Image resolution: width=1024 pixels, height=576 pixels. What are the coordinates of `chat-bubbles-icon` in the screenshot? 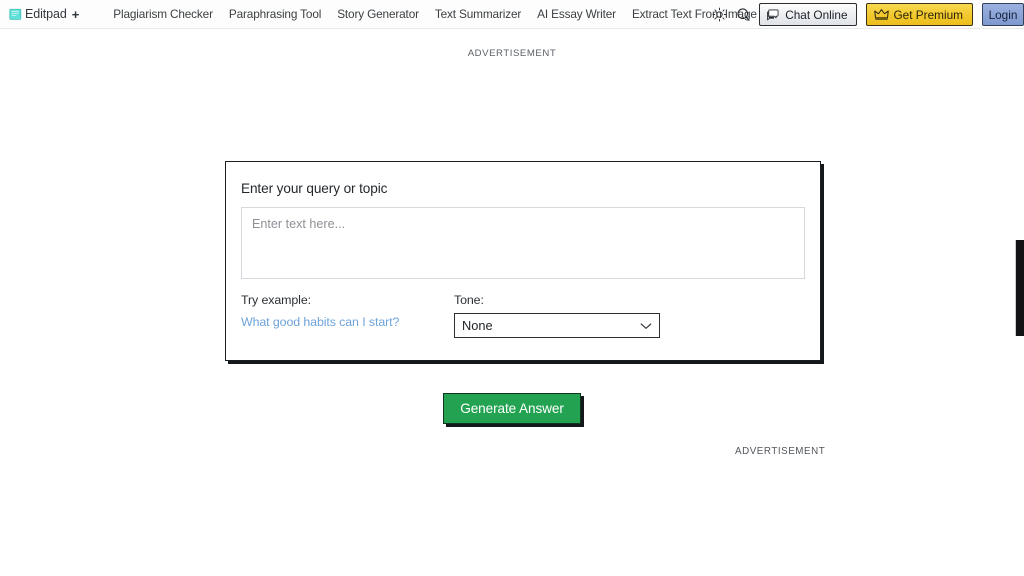 It's located at (773, 14).